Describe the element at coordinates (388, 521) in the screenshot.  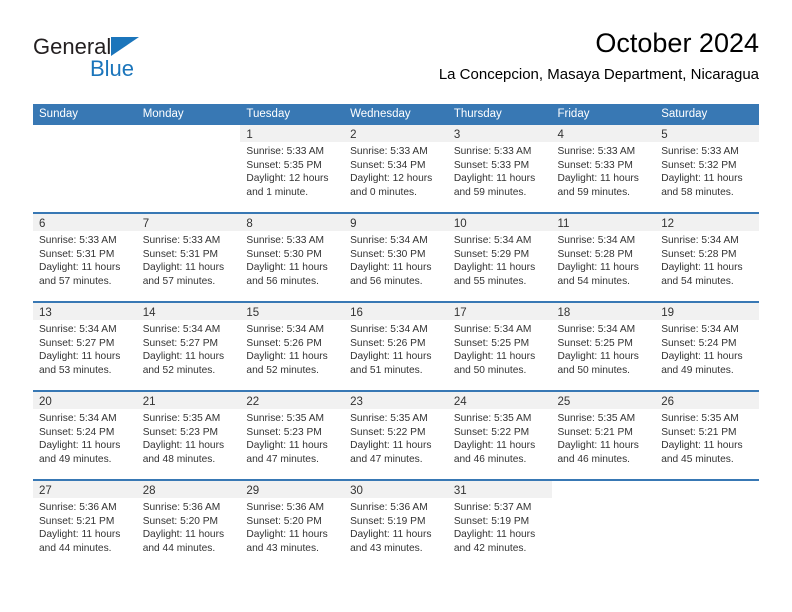
I see `sunset-text: Sunset: 5:19 PM` at that location.